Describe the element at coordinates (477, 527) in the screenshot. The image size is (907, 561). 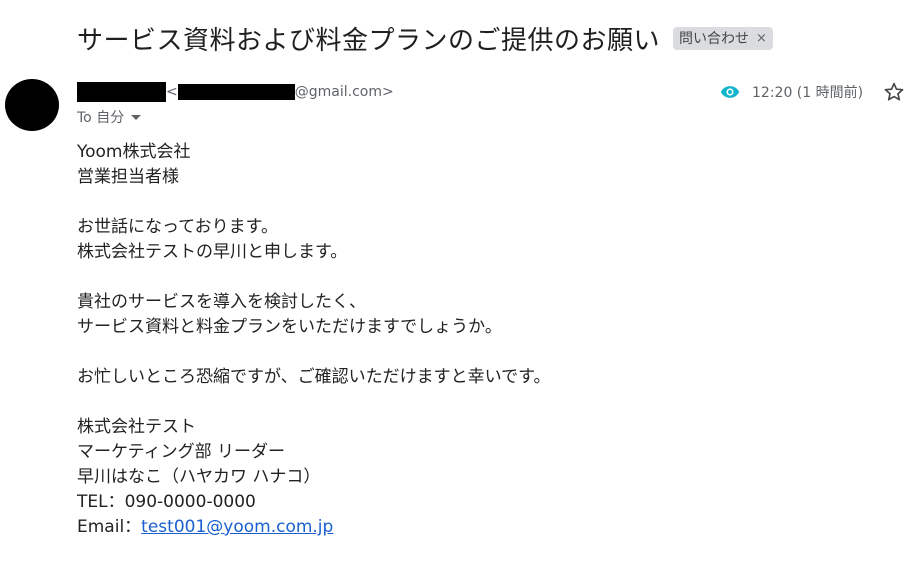
I see `signature-email-line: Email：test001@yoom.com.jp` at that location.